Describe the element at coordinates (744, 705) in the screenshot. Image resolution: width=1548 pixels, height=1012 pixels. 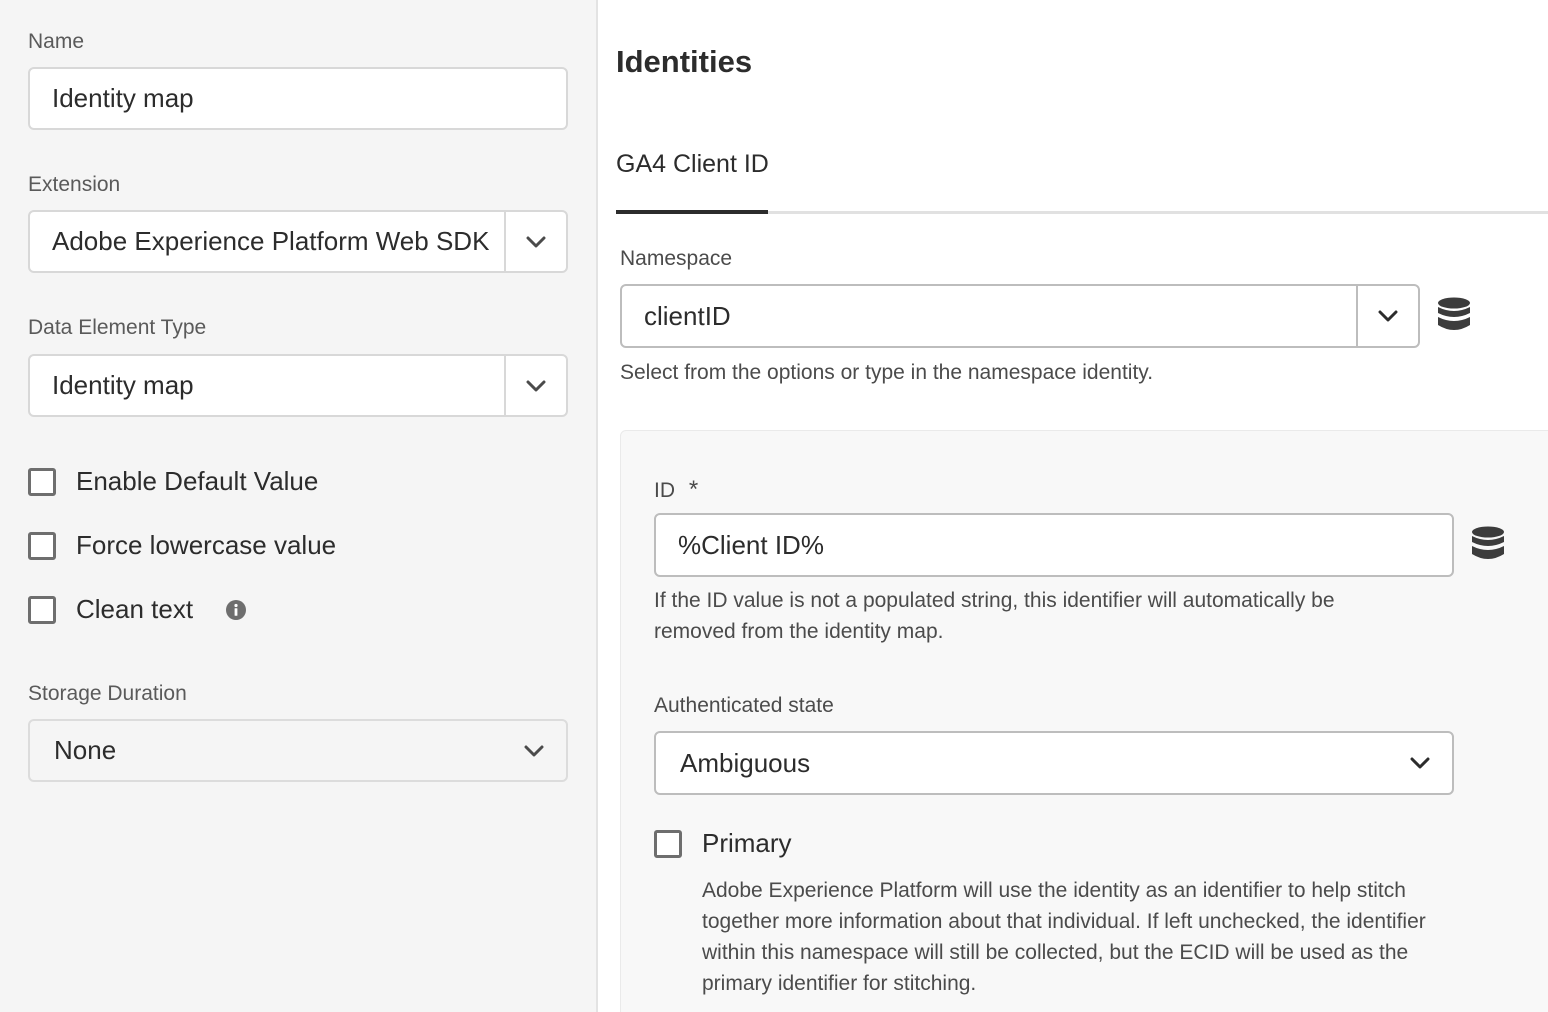
I see `authenticated-state-label: Authenticated state` at that location.